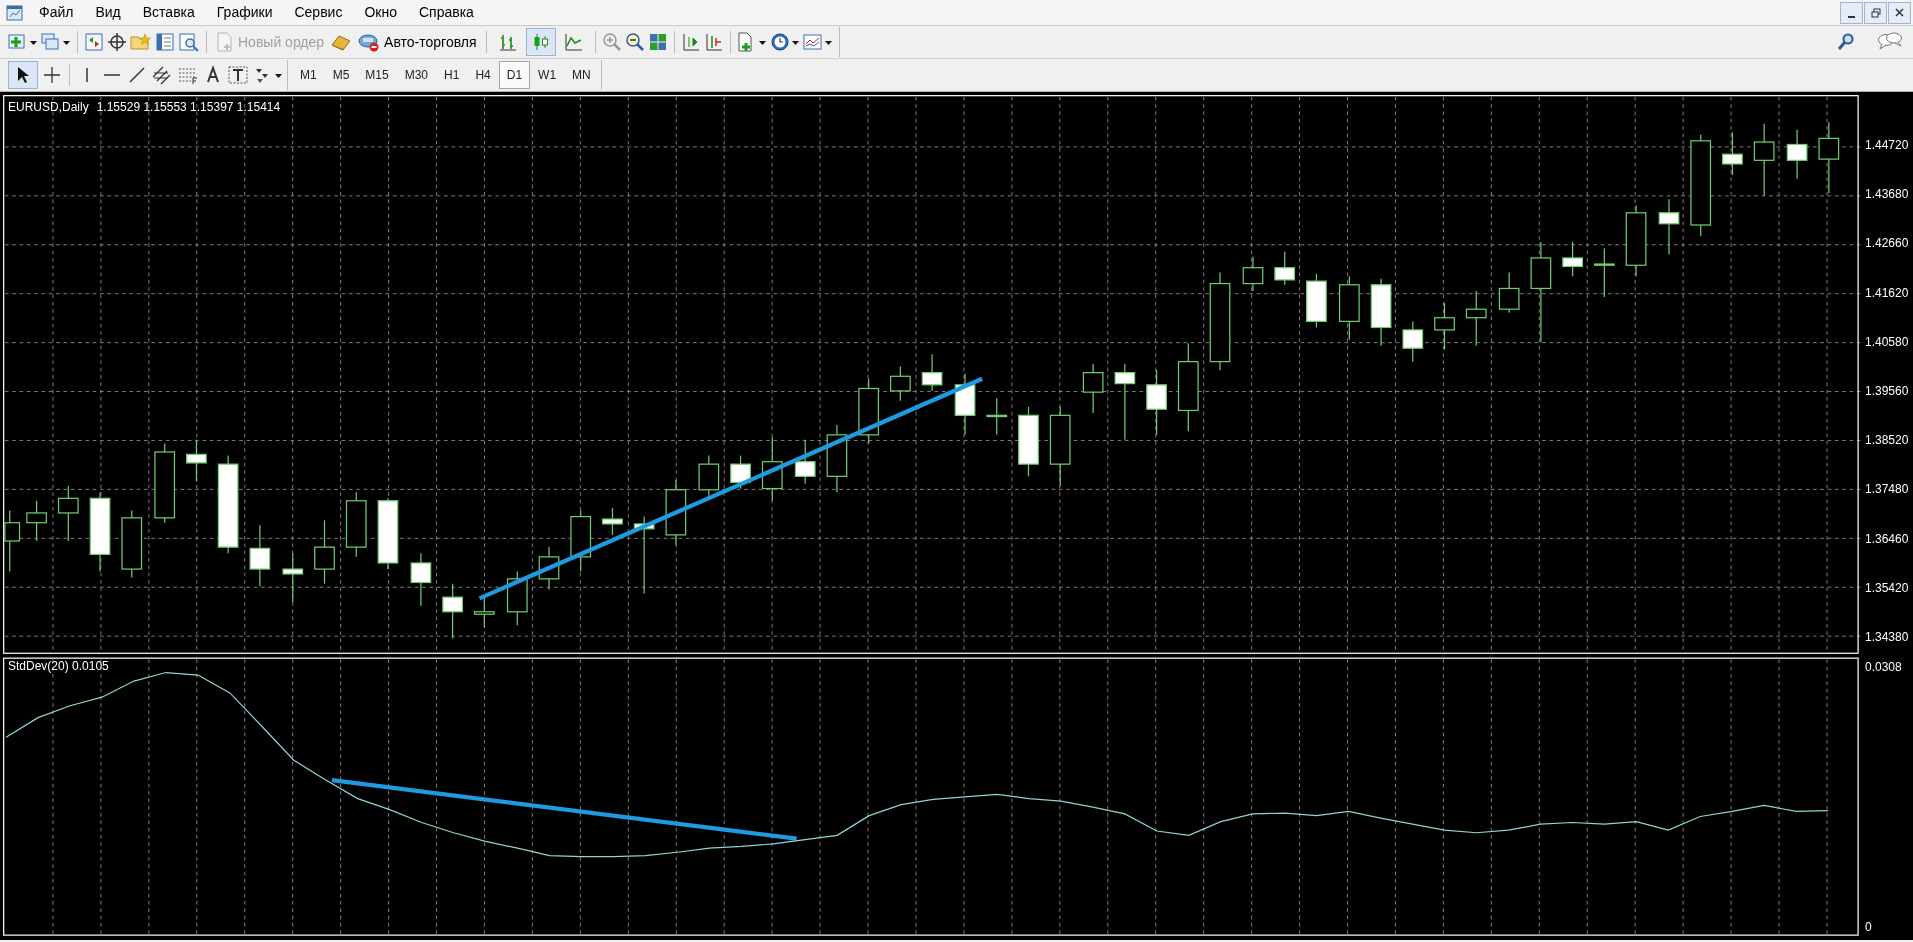 Image resolution: width=1913 pixels, height=942 pixels. Describe the element at coordinates (657, 42) in the screenshot. I see `tile-windows-icon` at that location.